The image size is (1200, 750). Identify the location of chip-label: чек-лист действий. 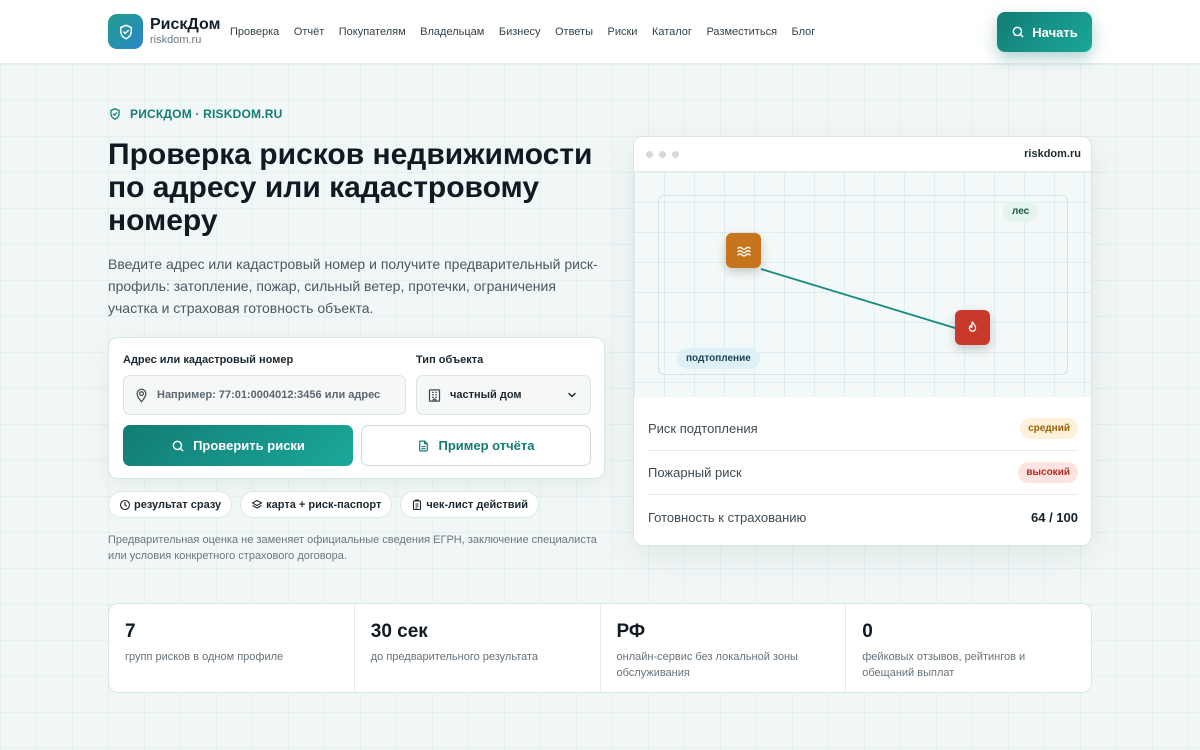
(477, 504).